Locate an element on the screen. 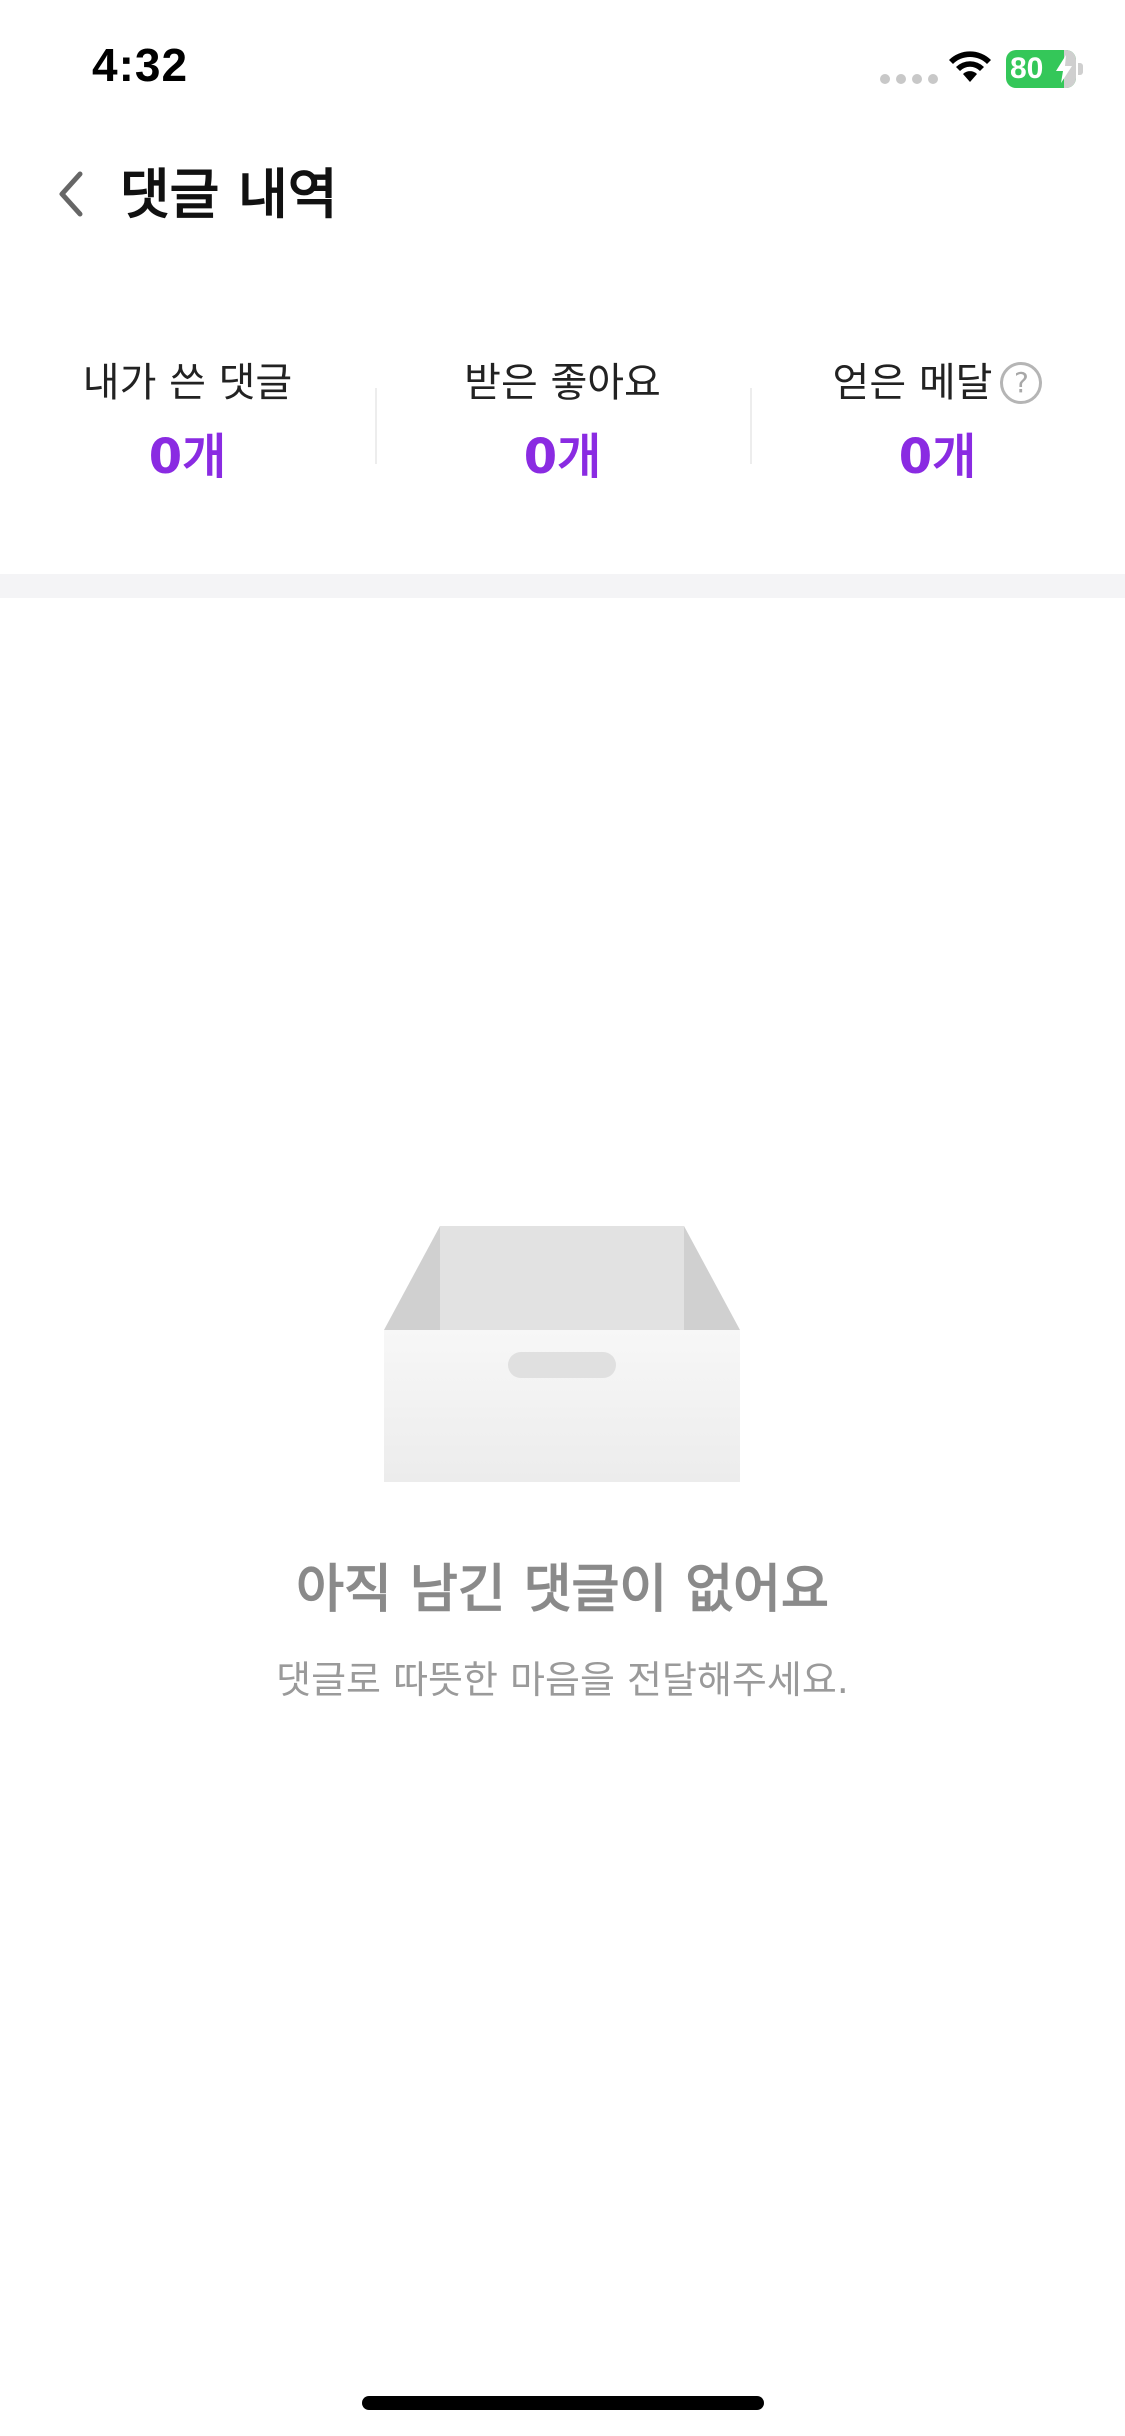  wifi-icon is located at coordinates (970, 66).